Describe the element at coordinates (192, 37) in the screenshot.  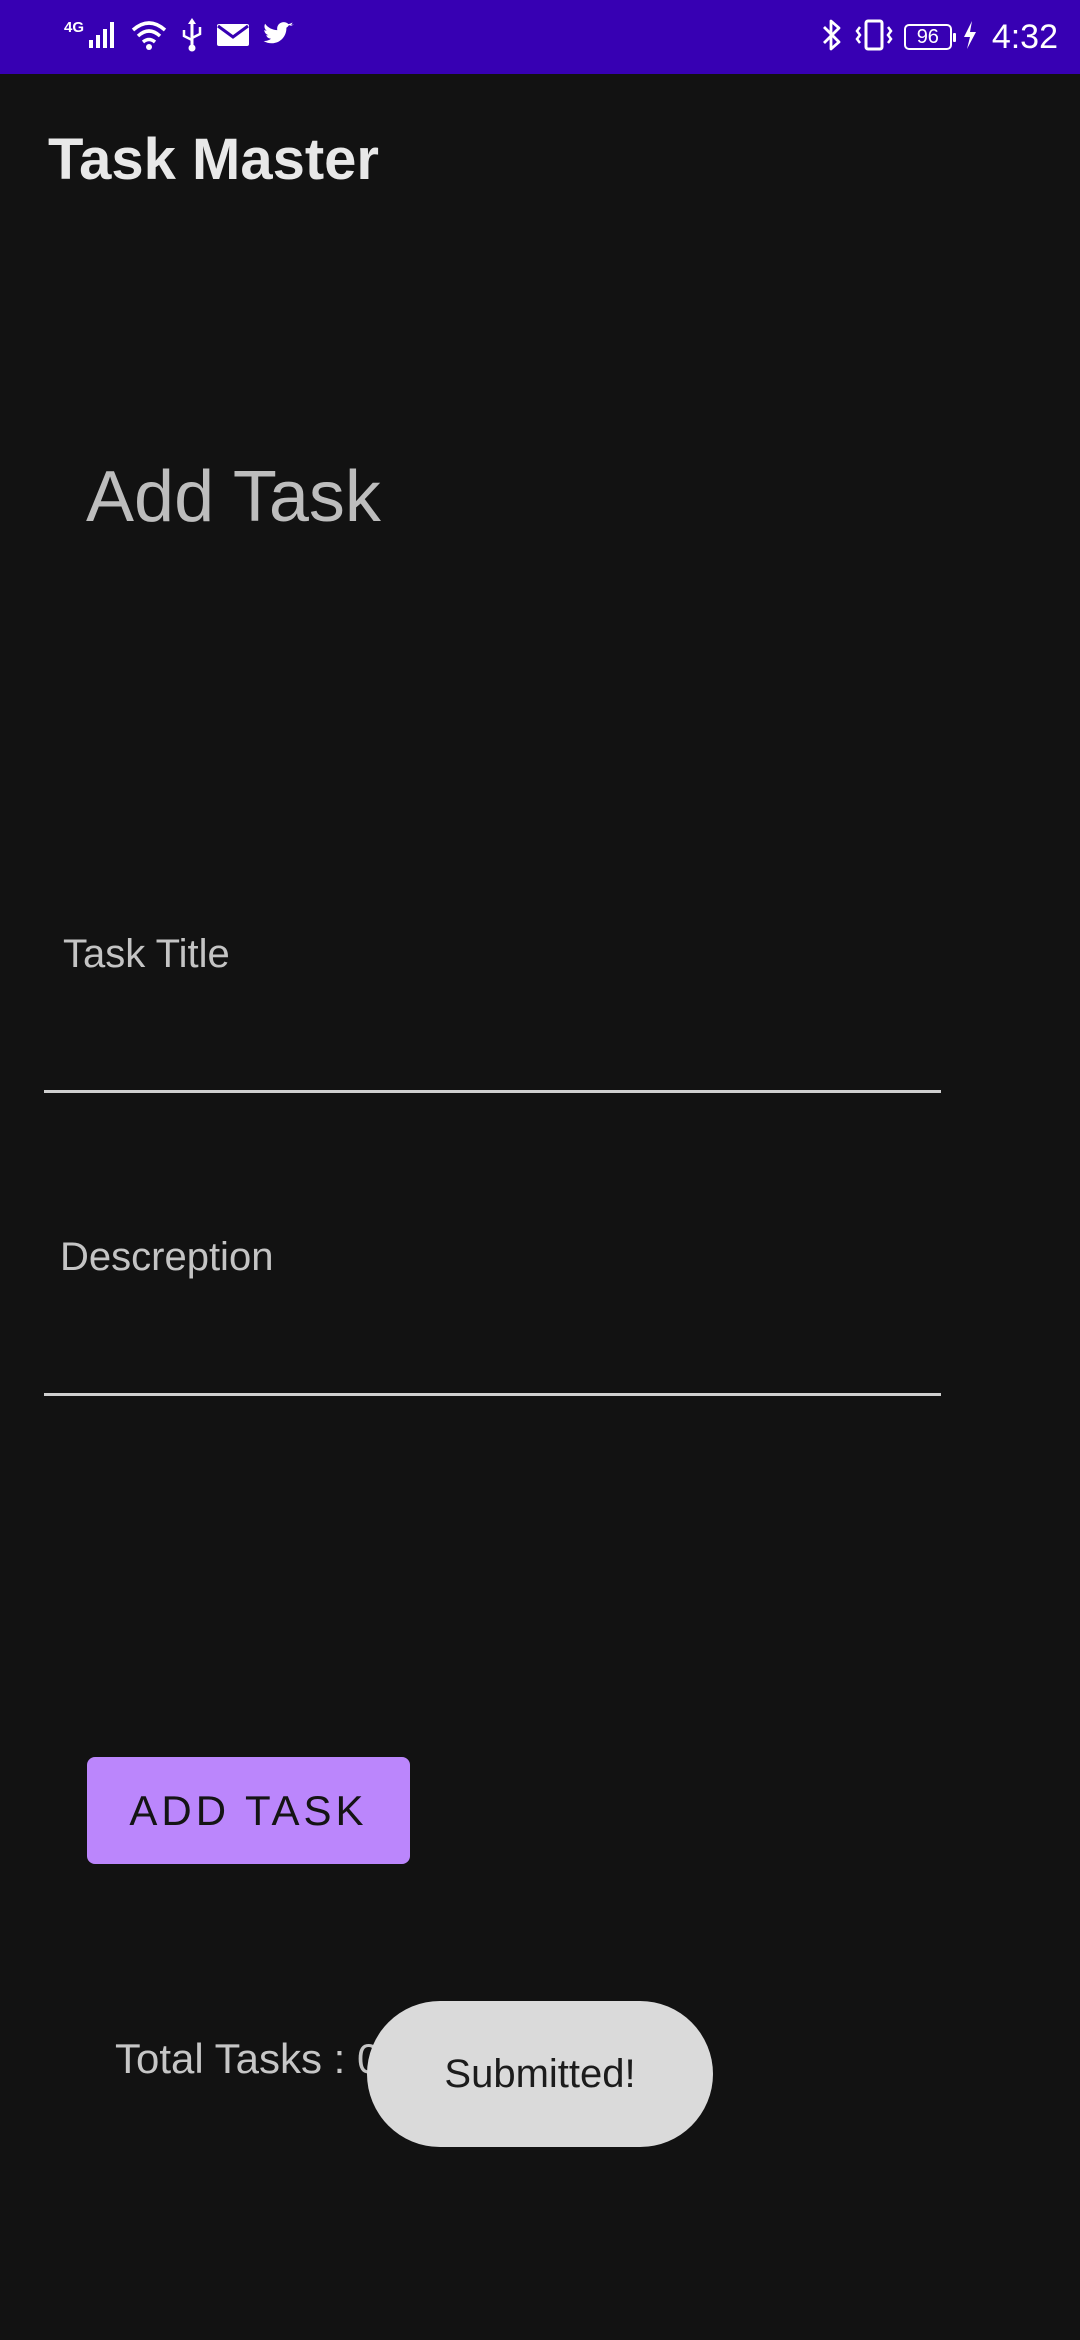
I see `usb-icon` at that location.